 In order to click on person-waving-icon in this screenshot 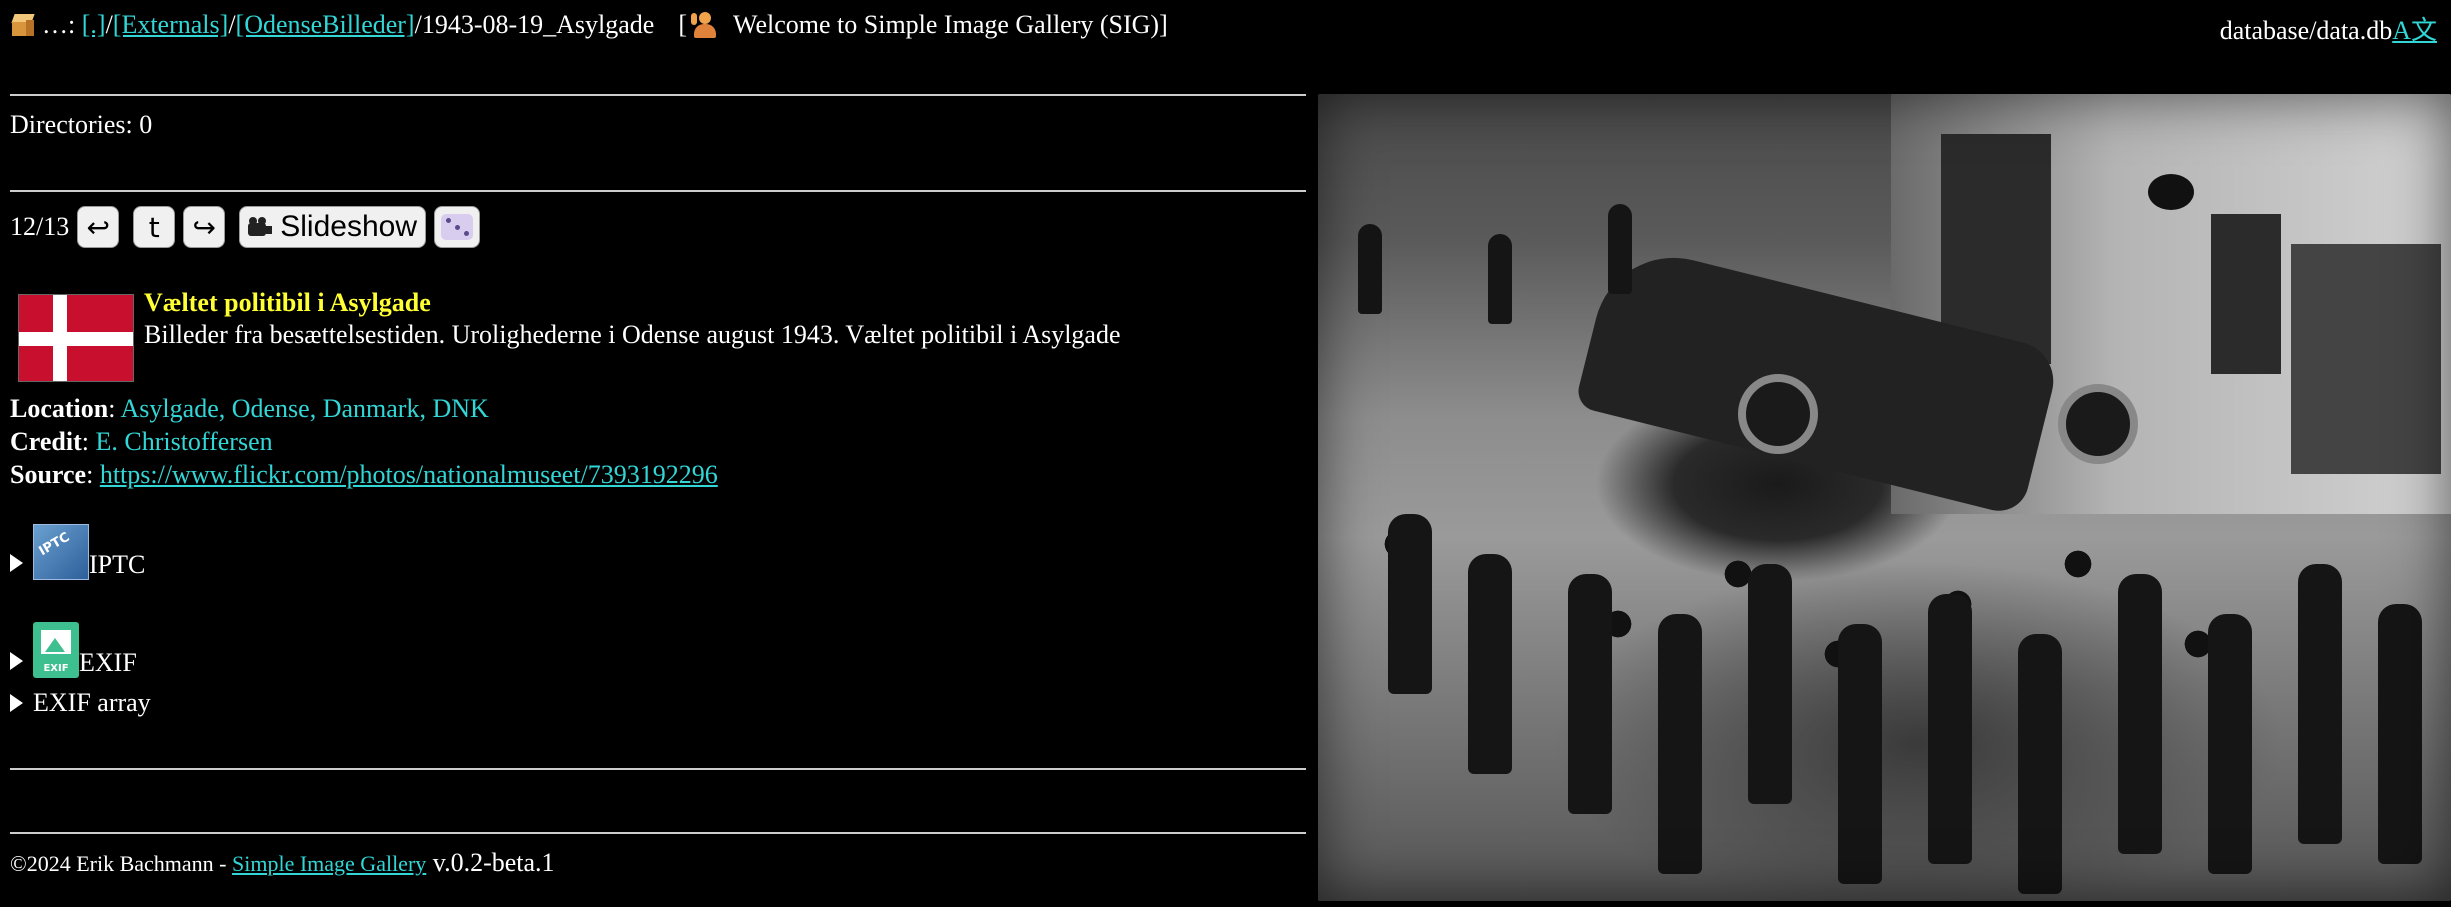, I will do `click(705, 25)`.